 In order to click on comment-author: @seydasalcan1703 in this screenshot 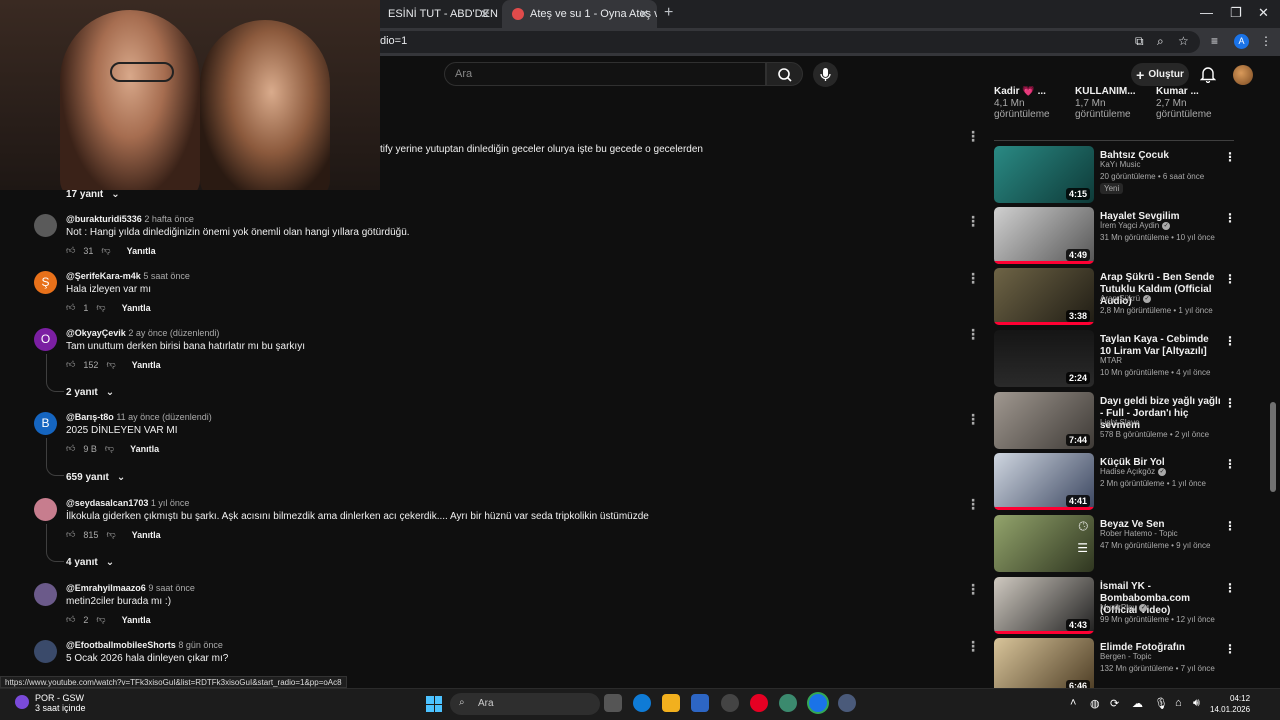, I will do `click(107, 503)`.